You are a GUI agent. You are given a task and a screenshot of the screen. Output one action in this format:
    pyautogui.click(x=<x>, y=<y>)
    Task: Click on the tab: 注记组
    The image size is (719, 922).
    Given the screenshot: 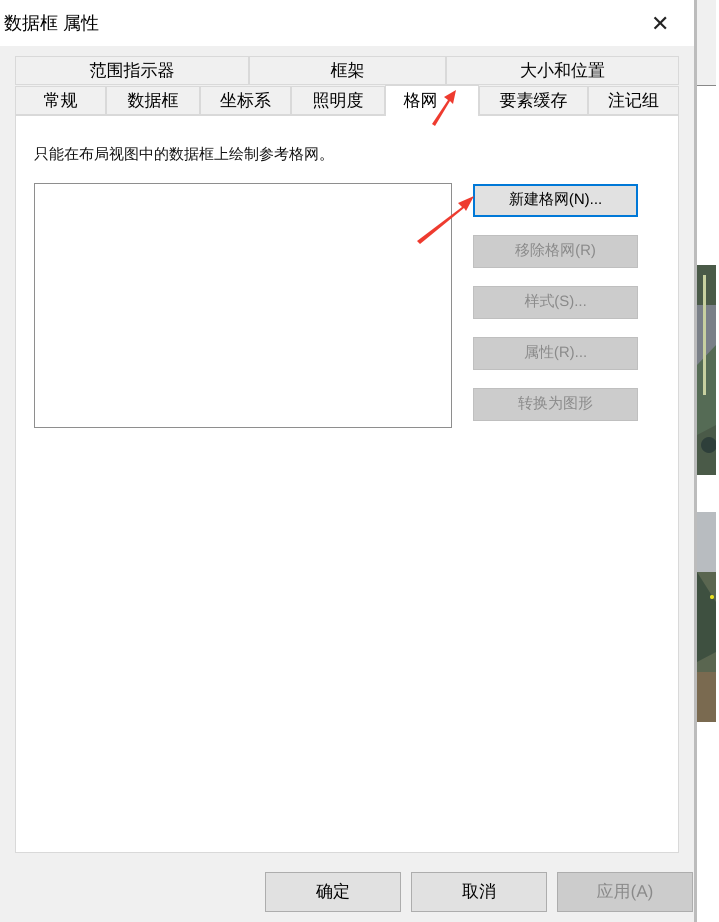 What is the action you would take?
    pyautogui.click(x=634, y=100)
    